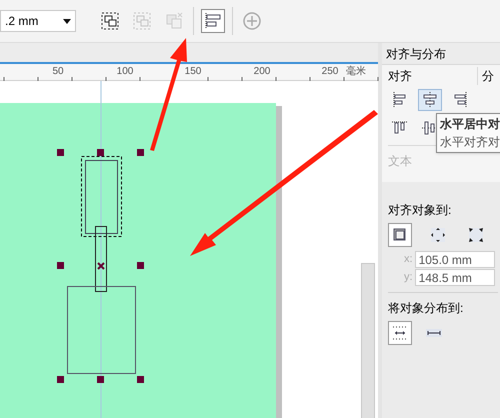  Describe the element at coordinates (110, 21) in the screenshot. I see `group-icon` at that location.